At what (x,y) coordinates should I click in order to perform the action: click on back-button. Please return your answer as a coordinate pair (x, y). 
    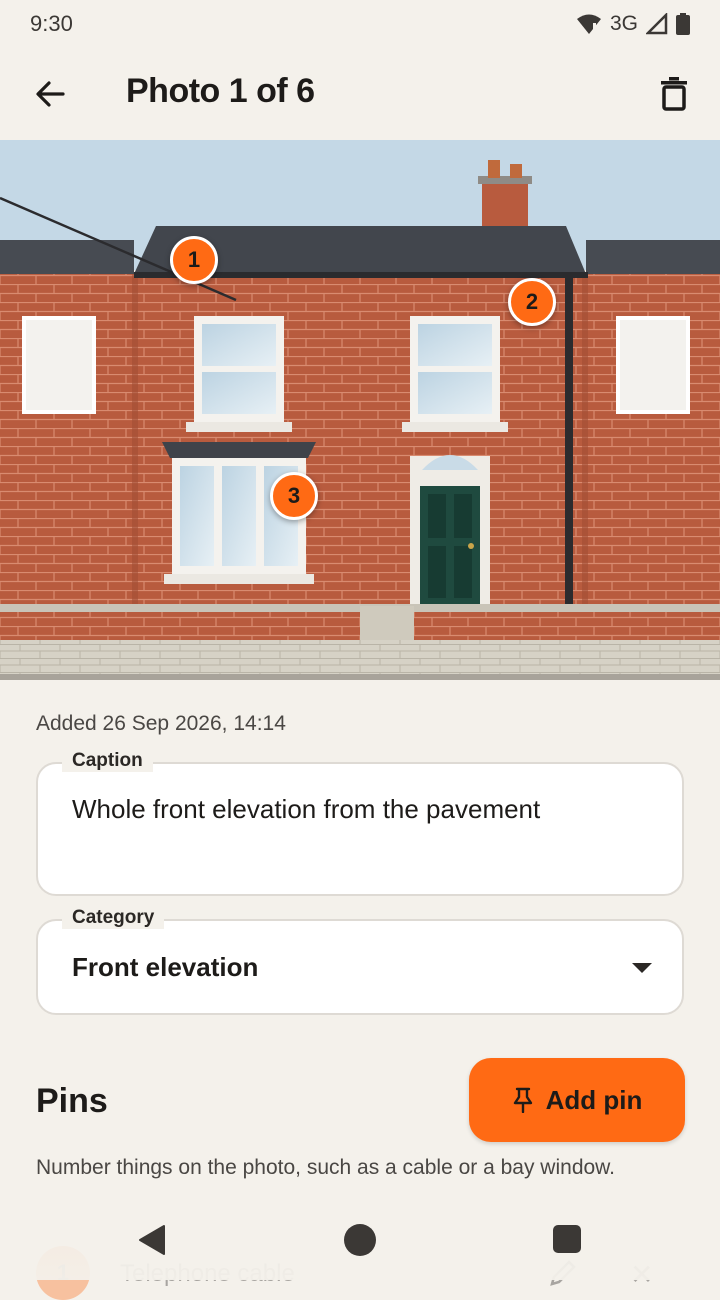
    Looking at the image, I should click on (50, 94).